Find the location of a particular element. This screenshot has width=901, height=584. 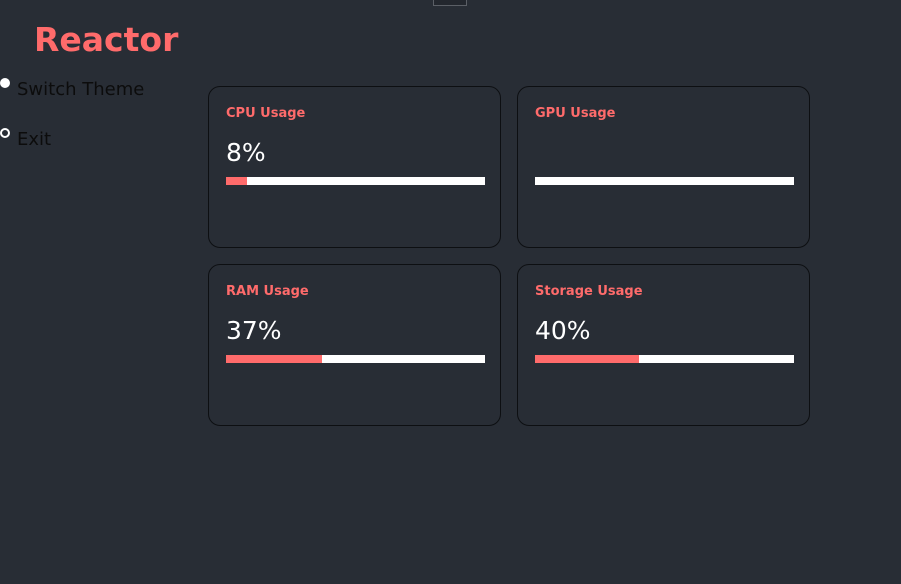

storage-usage-progress-fill is located at coordinates (587, 359).